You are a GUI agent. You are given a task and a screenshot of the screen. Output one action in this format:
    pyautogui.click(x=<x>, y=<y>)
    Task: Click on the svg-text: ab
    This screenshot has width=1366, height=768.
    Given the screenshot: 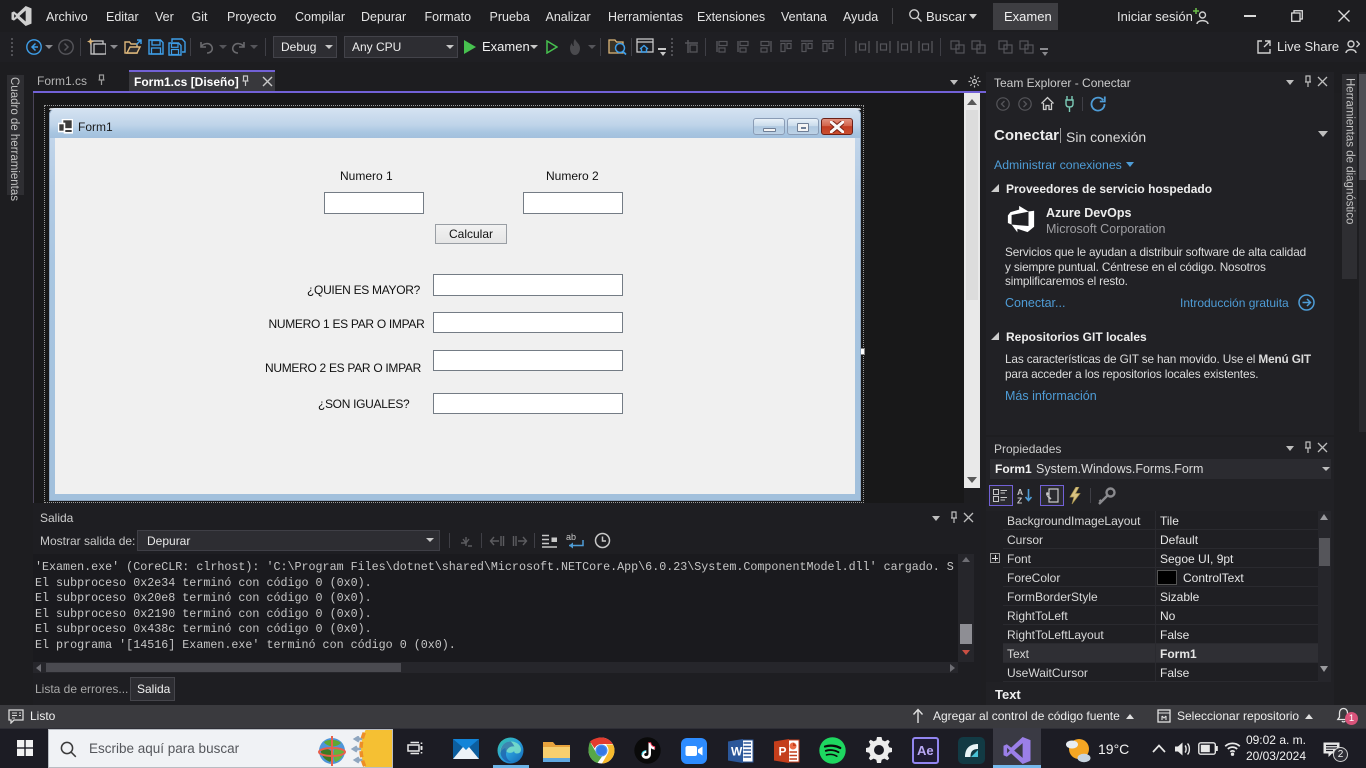 What is the action you would take?
    pyautogui.click(x=571, y=537)
    